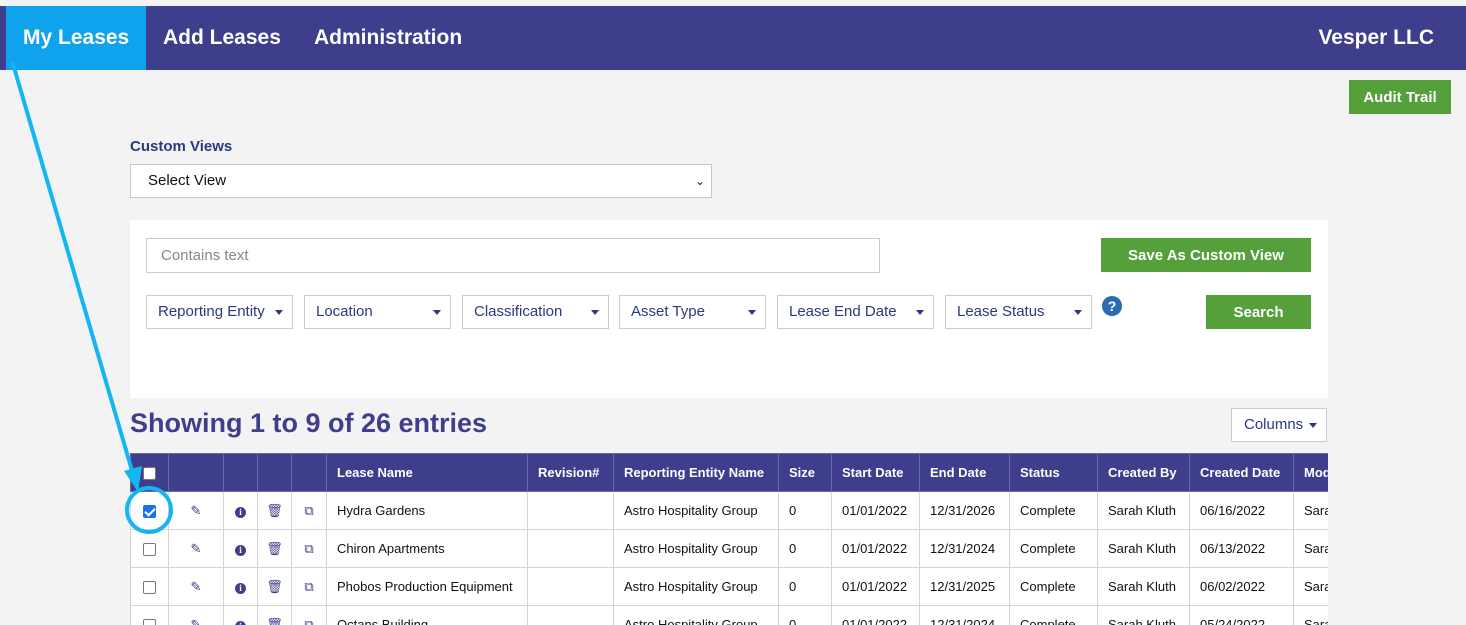  What do you see at coordinates (427, 548) in the screenshot?
I see `cell-lease-name: Chiron Apartments` at bounding box center [427, 548].